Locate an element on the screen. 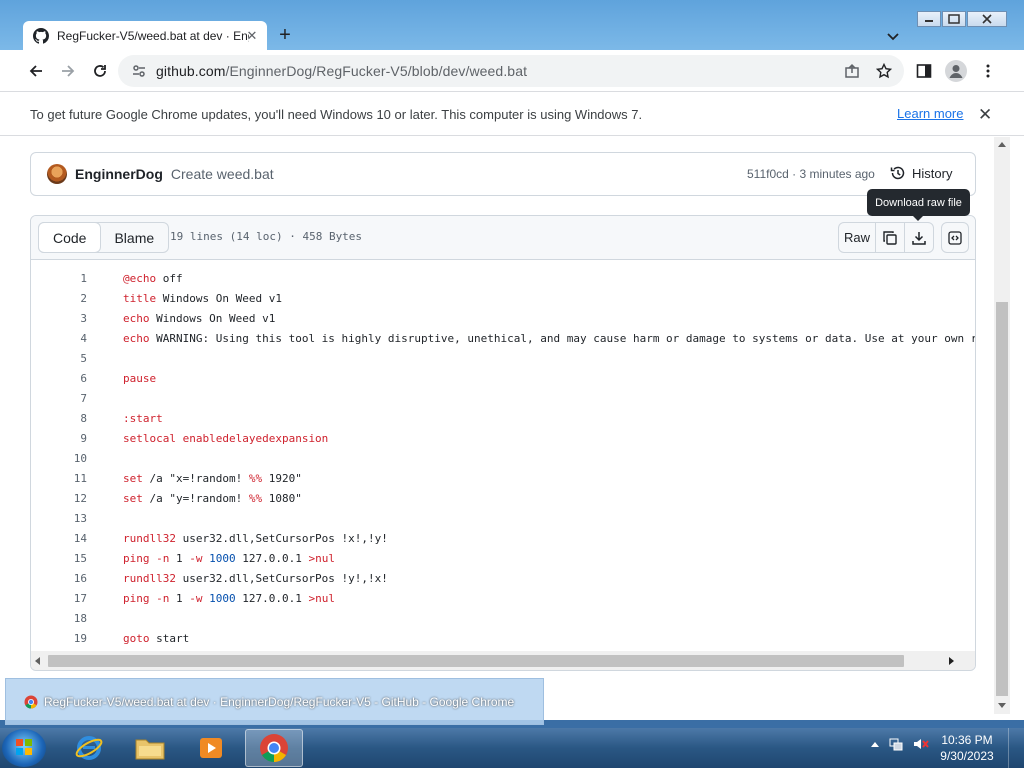 This screenshot has width=1024, height=768. download-button is located at coordinates (918, 237).